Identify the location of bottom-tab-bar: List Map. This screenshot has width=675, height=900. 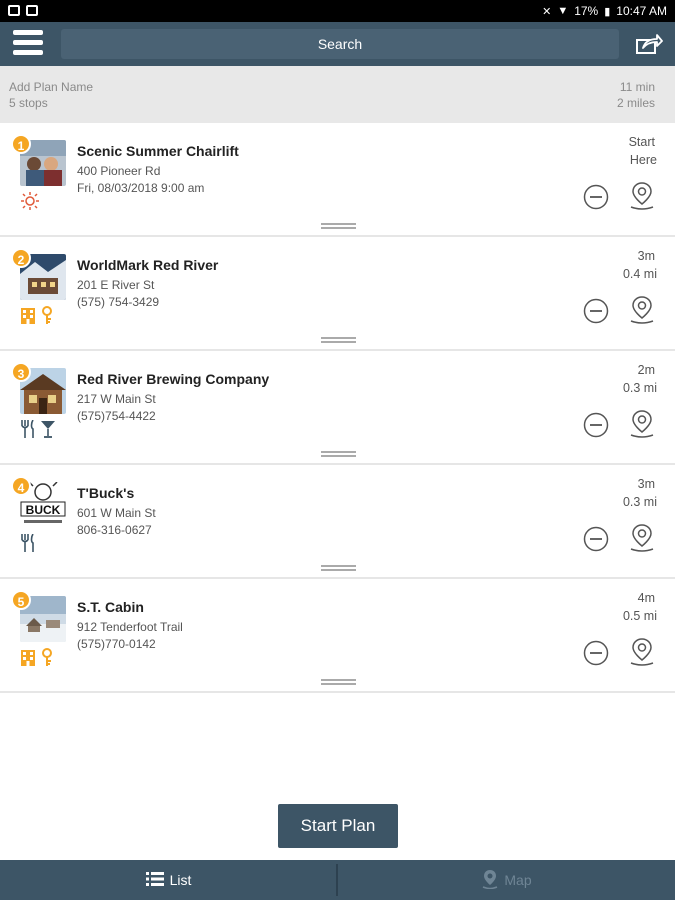
(337, 880).